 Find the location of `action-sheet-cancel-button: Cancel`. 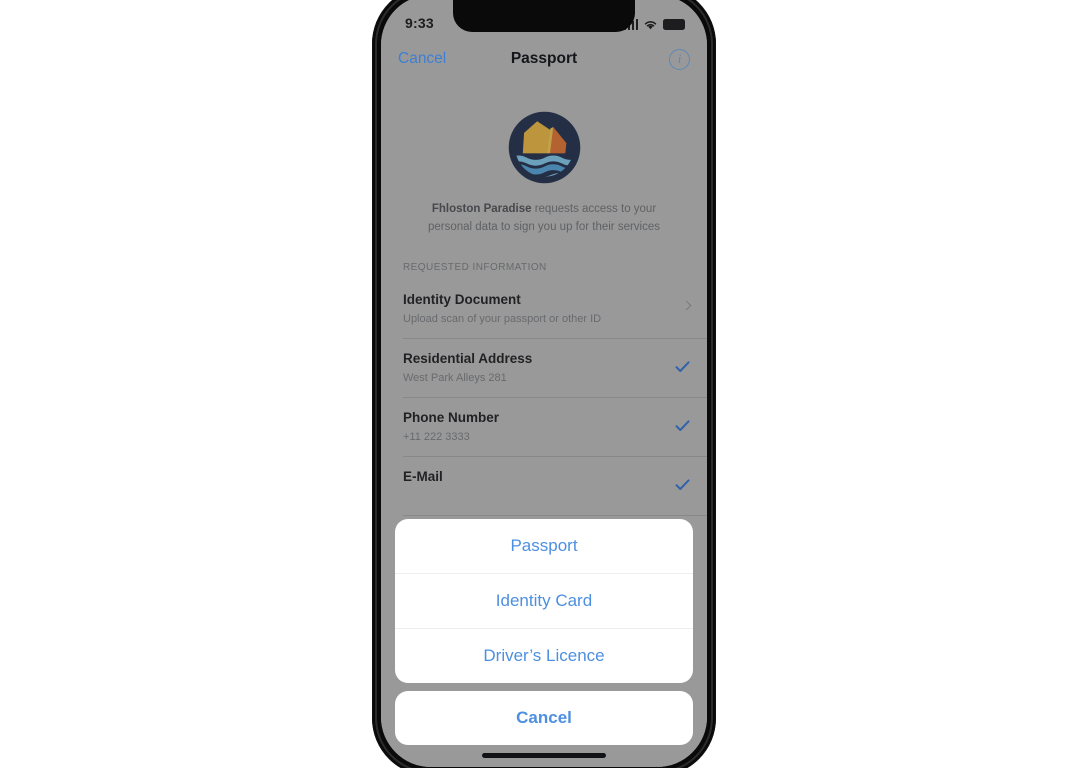

action-sheet-cancel-button: Cancel is located at coordinates (544, 718).